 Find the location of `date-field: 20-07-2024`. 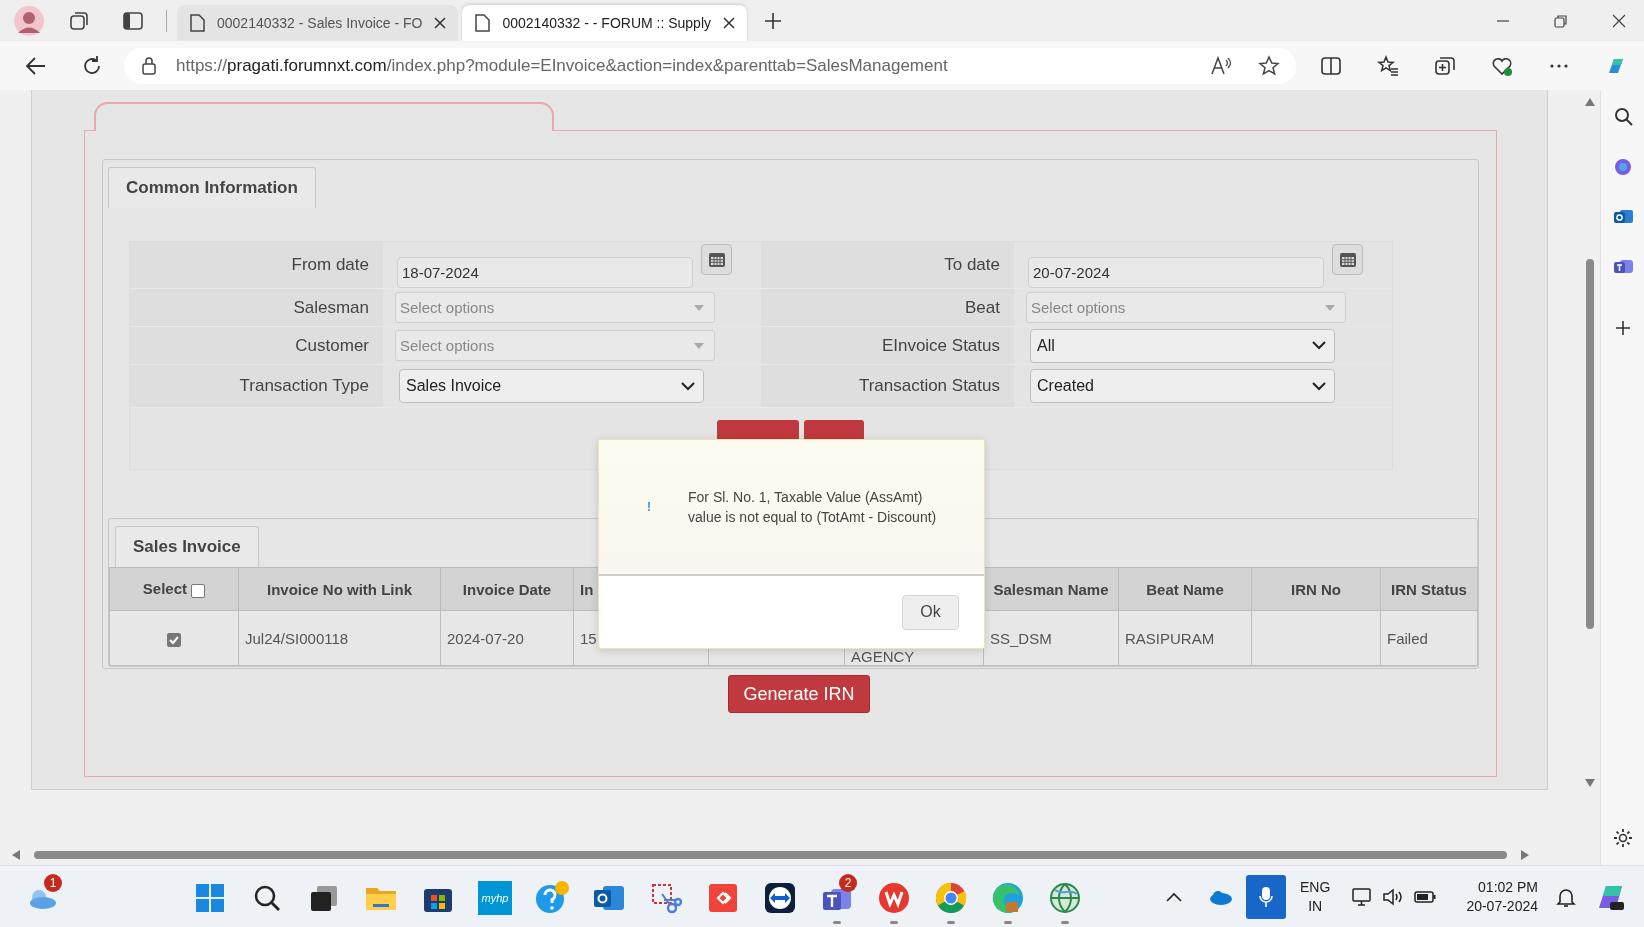

date-field: 20-07-2024 is located at coordinates (1176, 272).